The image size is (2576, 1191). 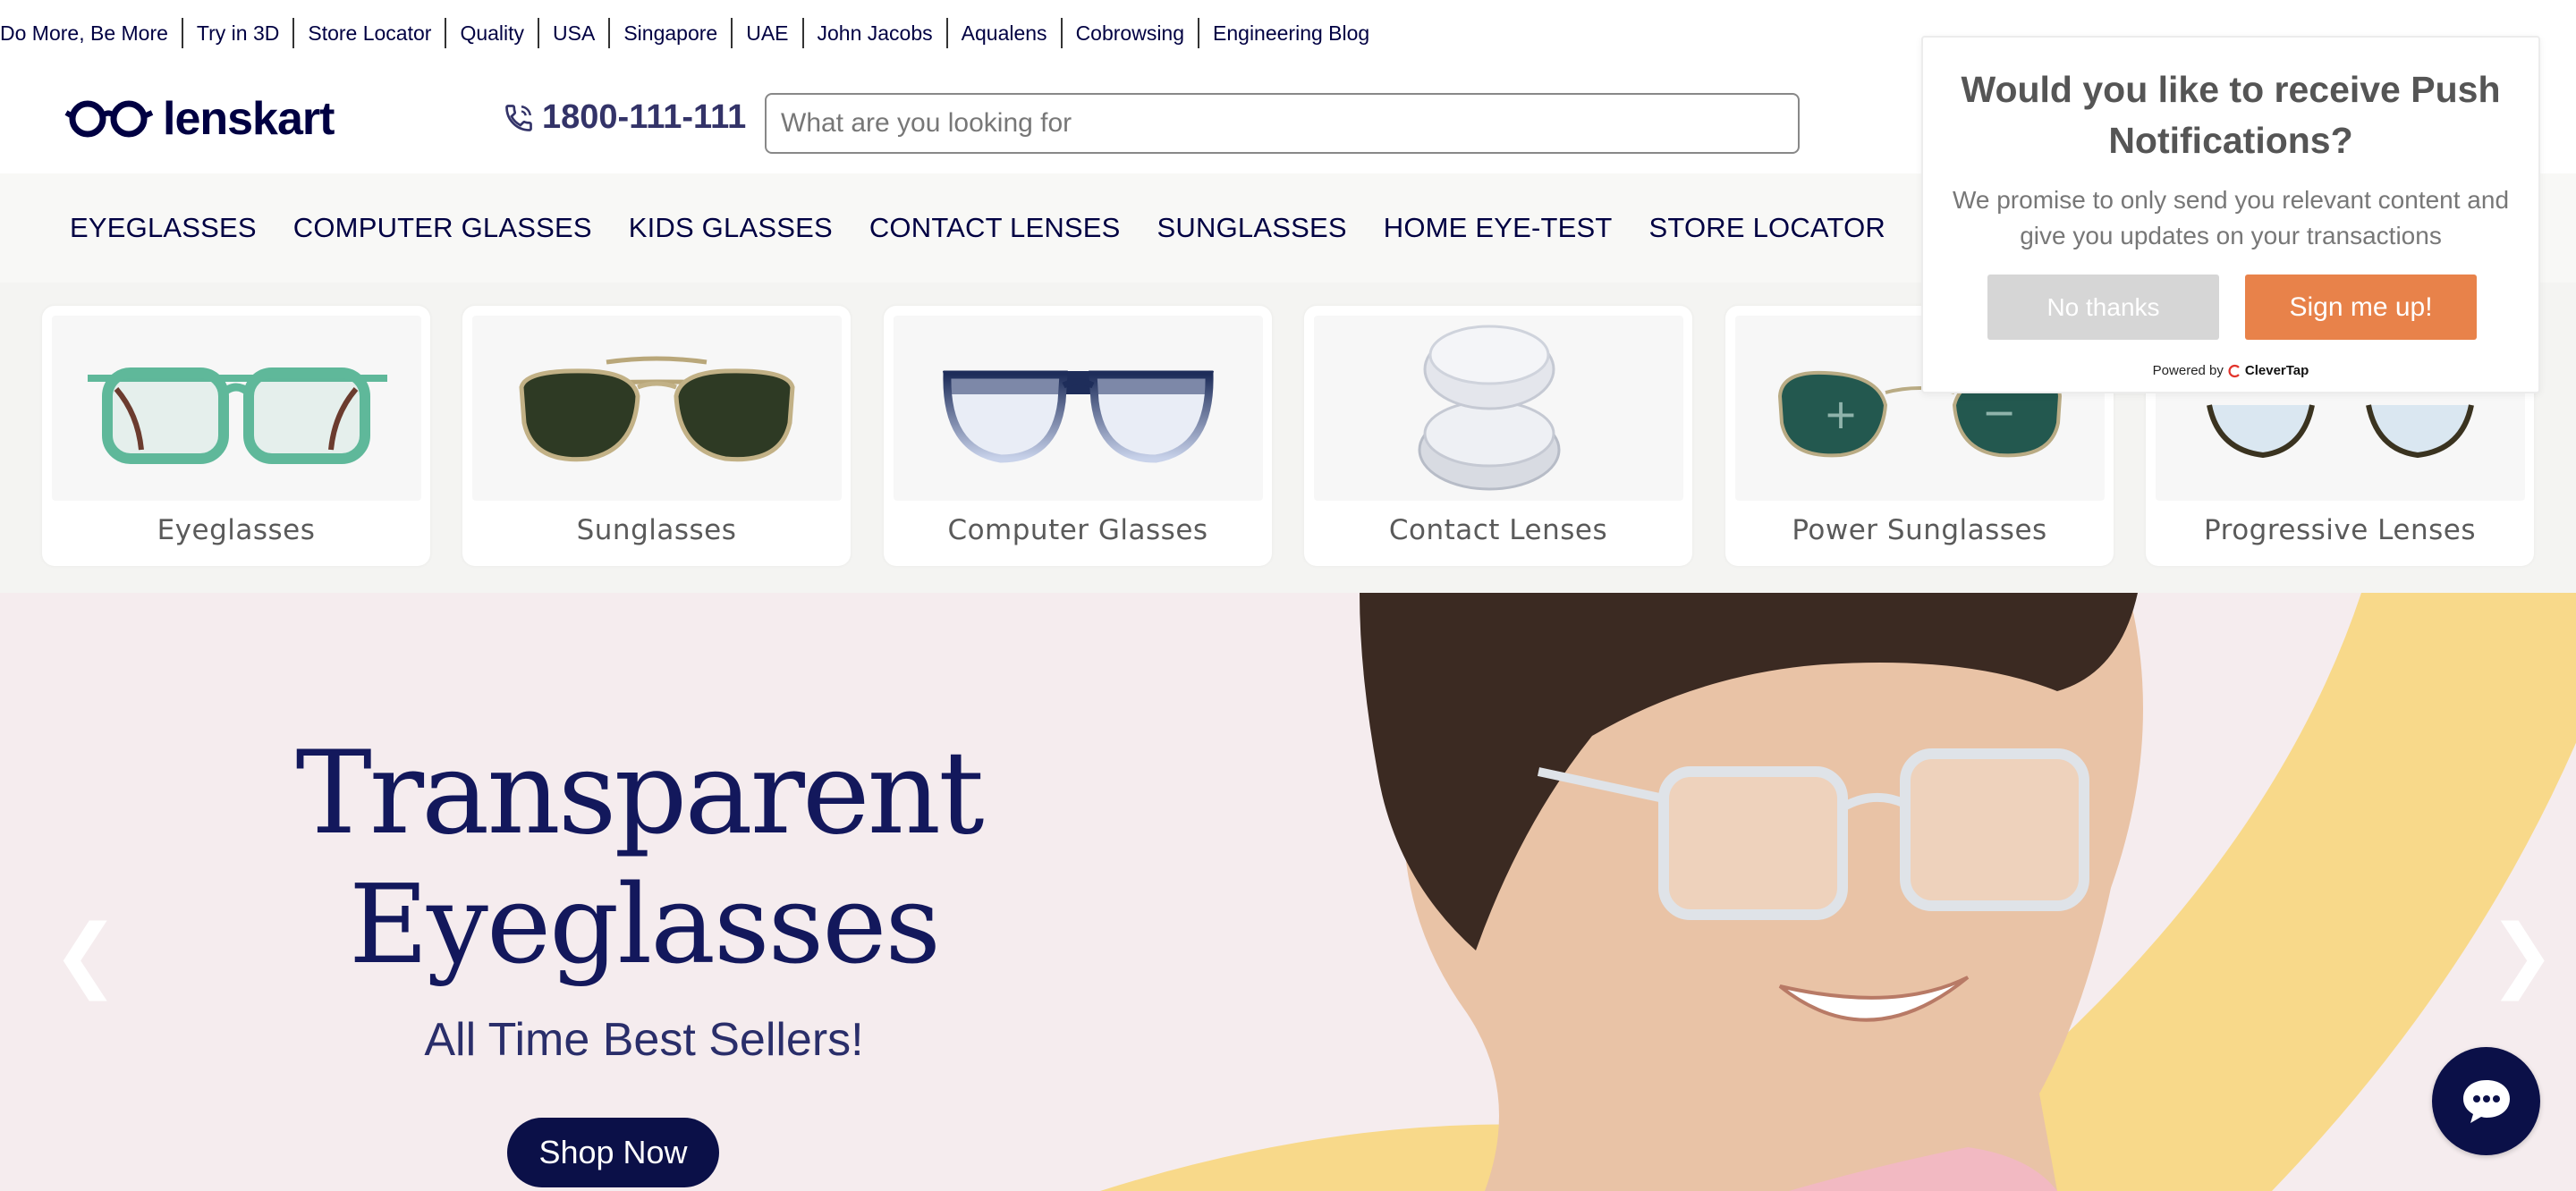 I want to click on hero-title-line2: Eyeglasses, so click(x=644, y=924).